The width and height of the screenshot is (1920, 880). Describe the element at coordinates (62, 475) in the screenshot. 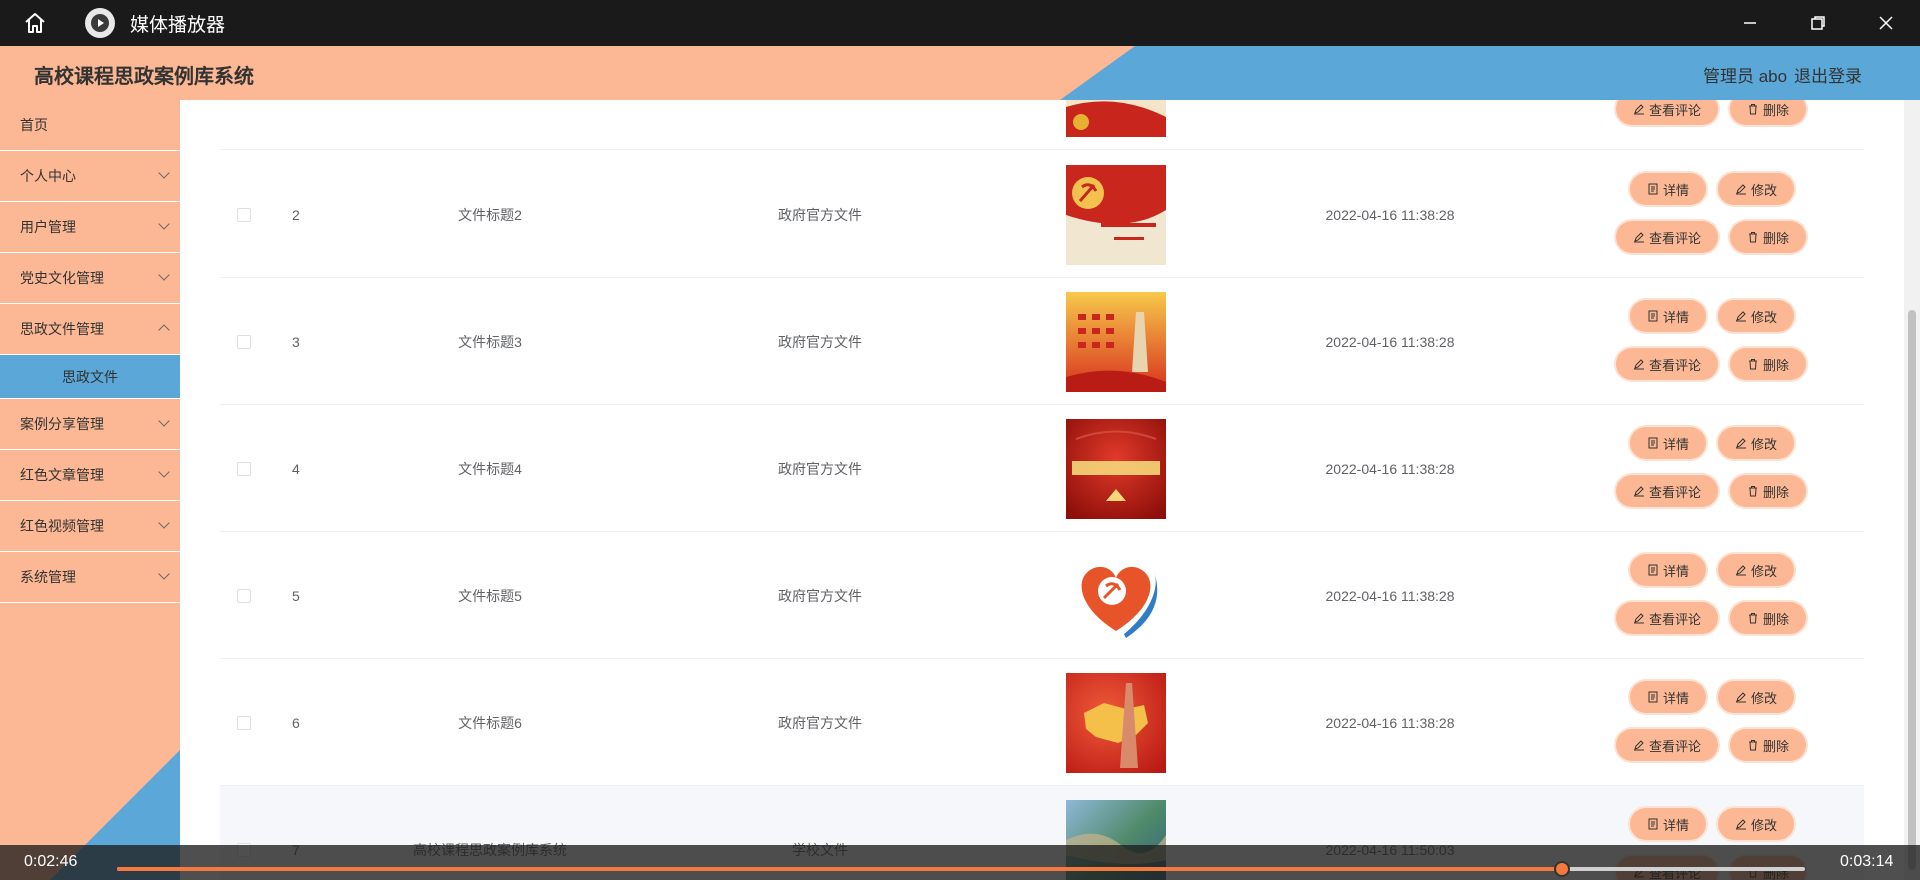

I see `sidebar-item-label: 红色文章管理` at that location.